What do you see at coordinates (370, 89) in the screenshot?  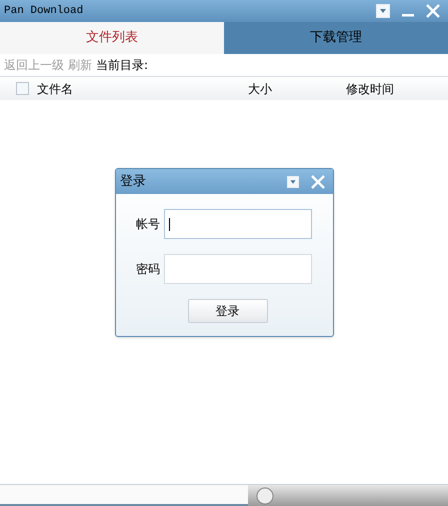 I see `column-header: 修改时间` at bounding box center [370, 89].